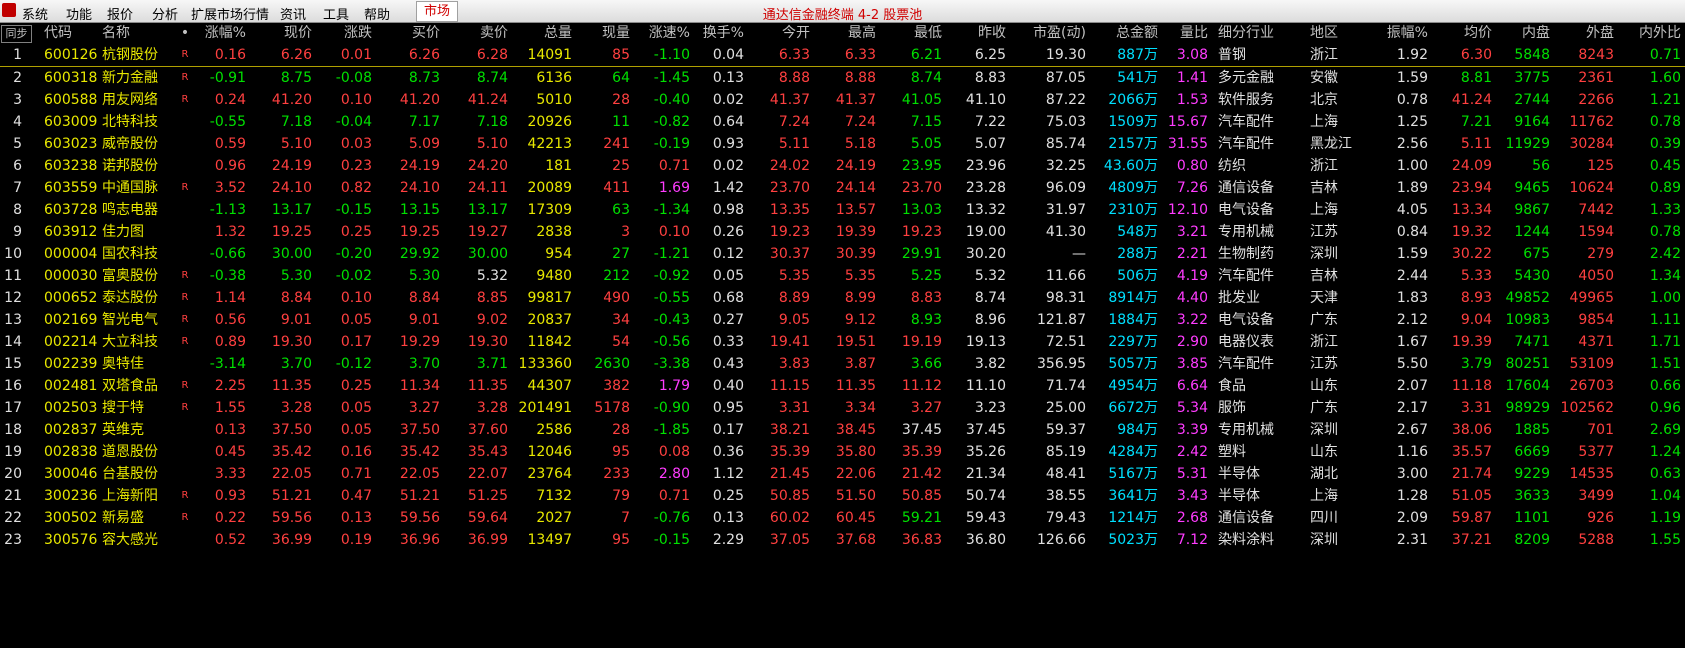  What do you see at coordinates (1665, 408) in the screenshot?
I see `cell-io: 0.96` at bounding box center [1665, 408].